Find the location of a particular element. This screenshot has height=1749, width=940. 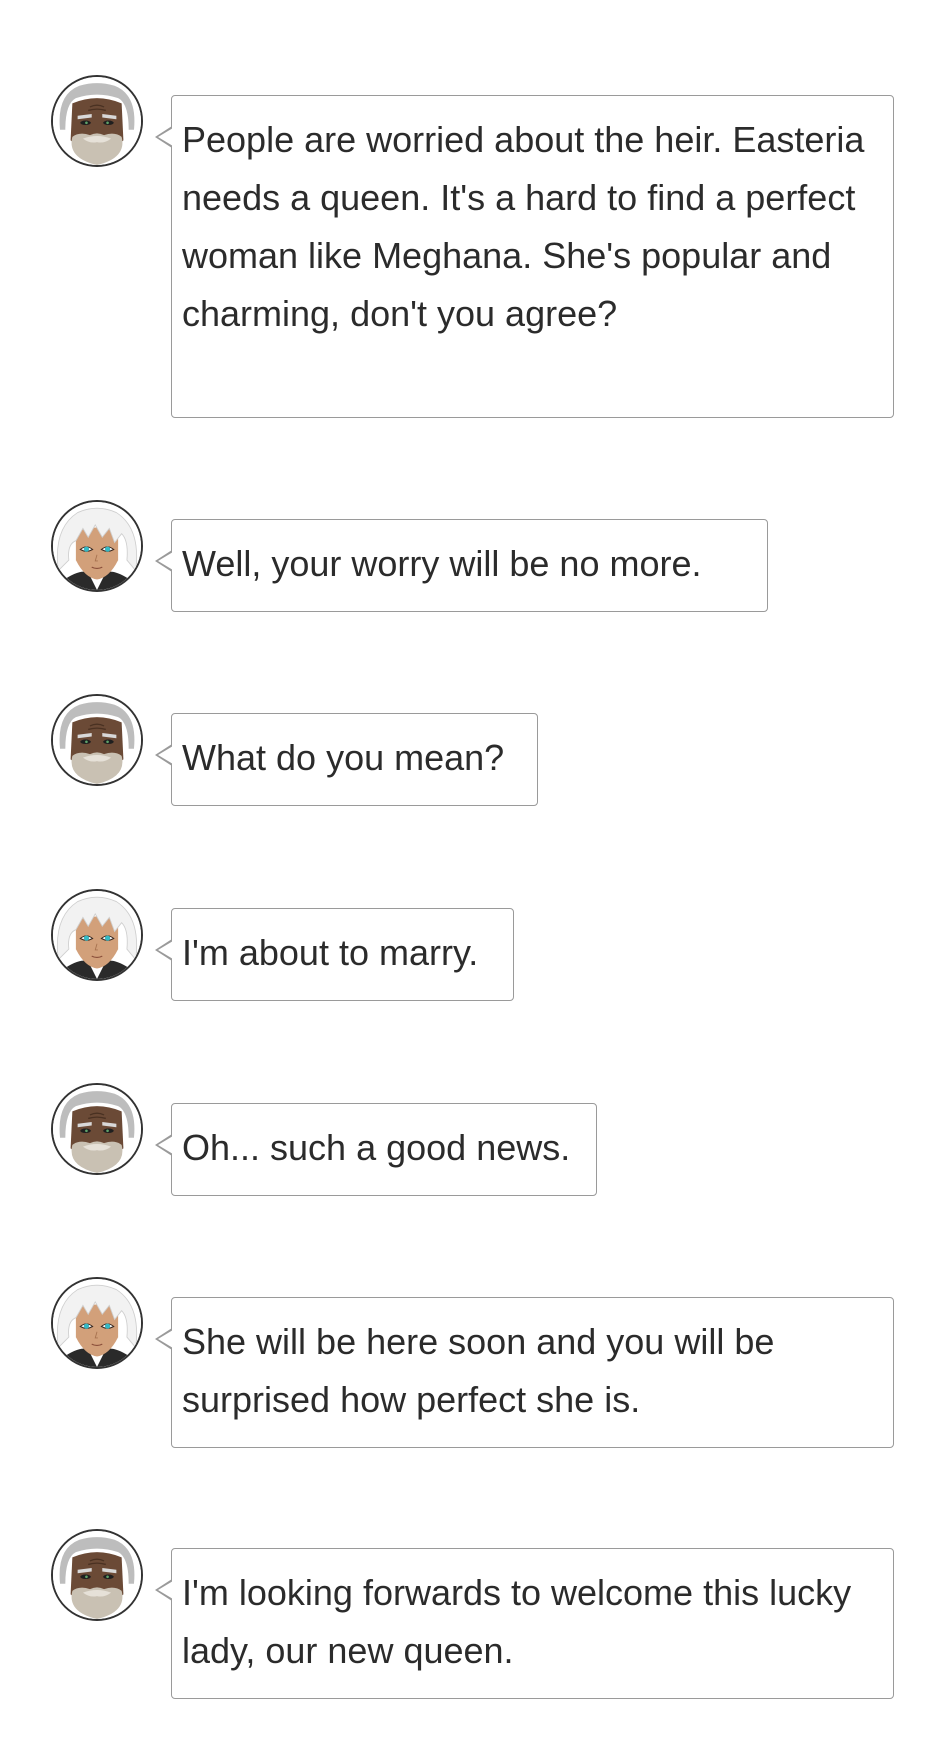

speech-bubble: Oh... such a good news. is located at coordinates (376, 1149).